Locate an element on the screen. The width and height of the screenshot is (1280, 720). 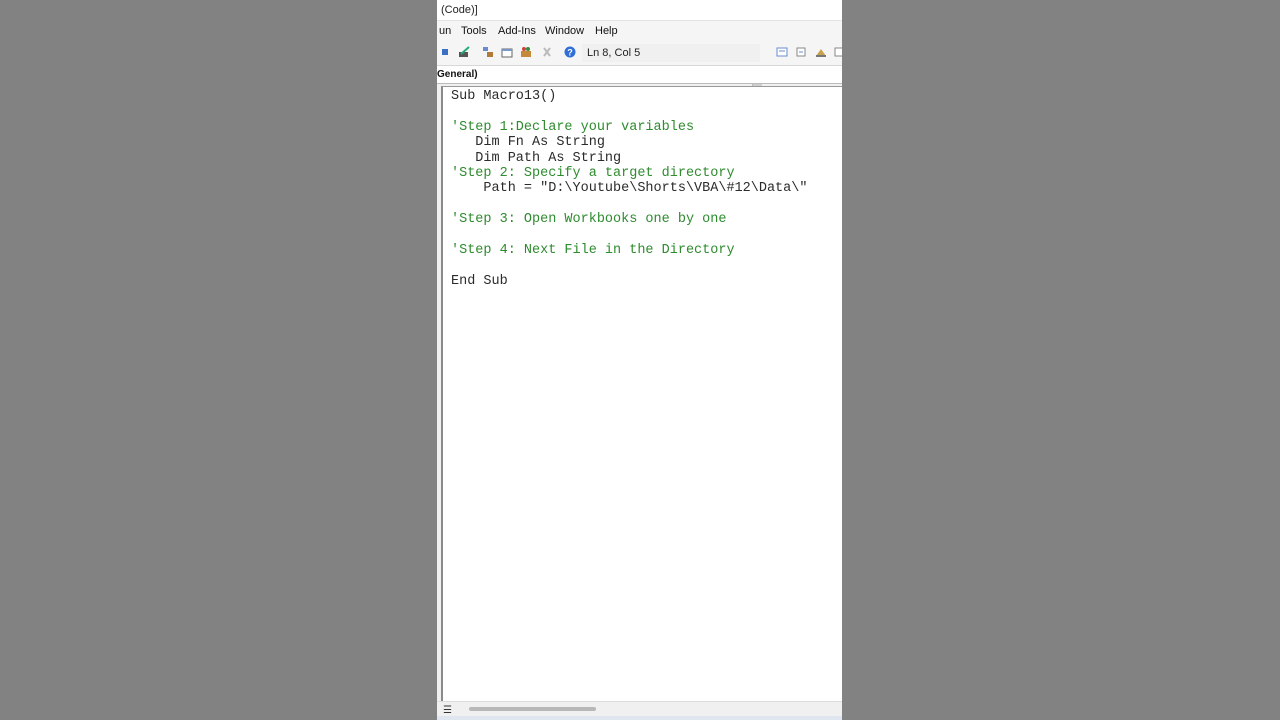
horizontal-scroll-thumb is located at coordinates (532, 709).